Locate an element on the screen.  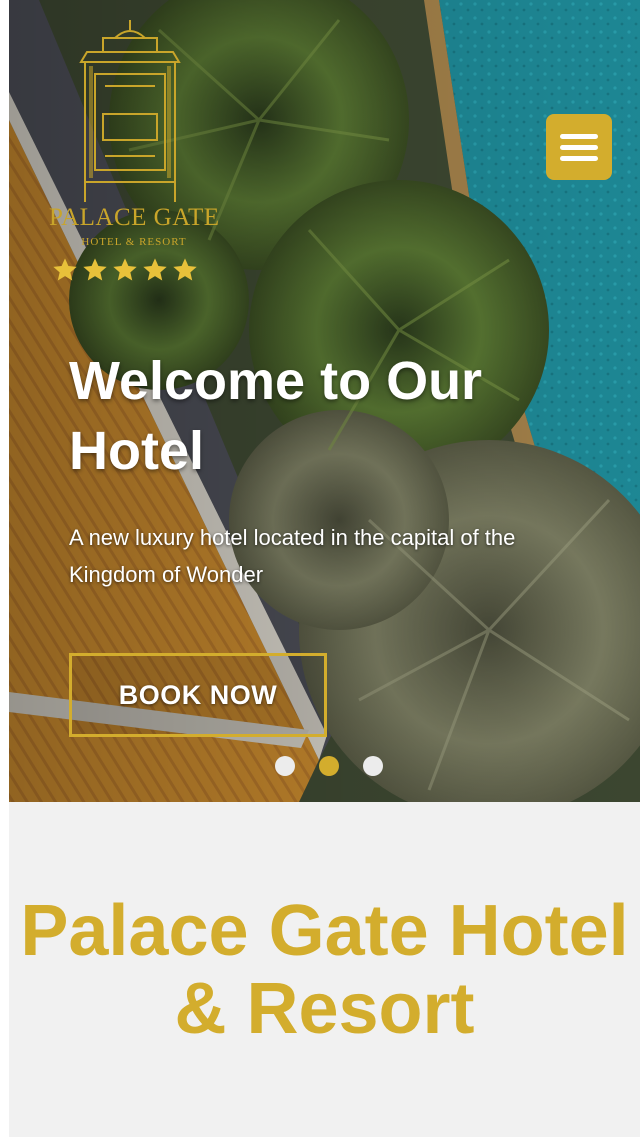
about-title: Palace Gate Hotel & Resort is located at coordinates (324, 970).